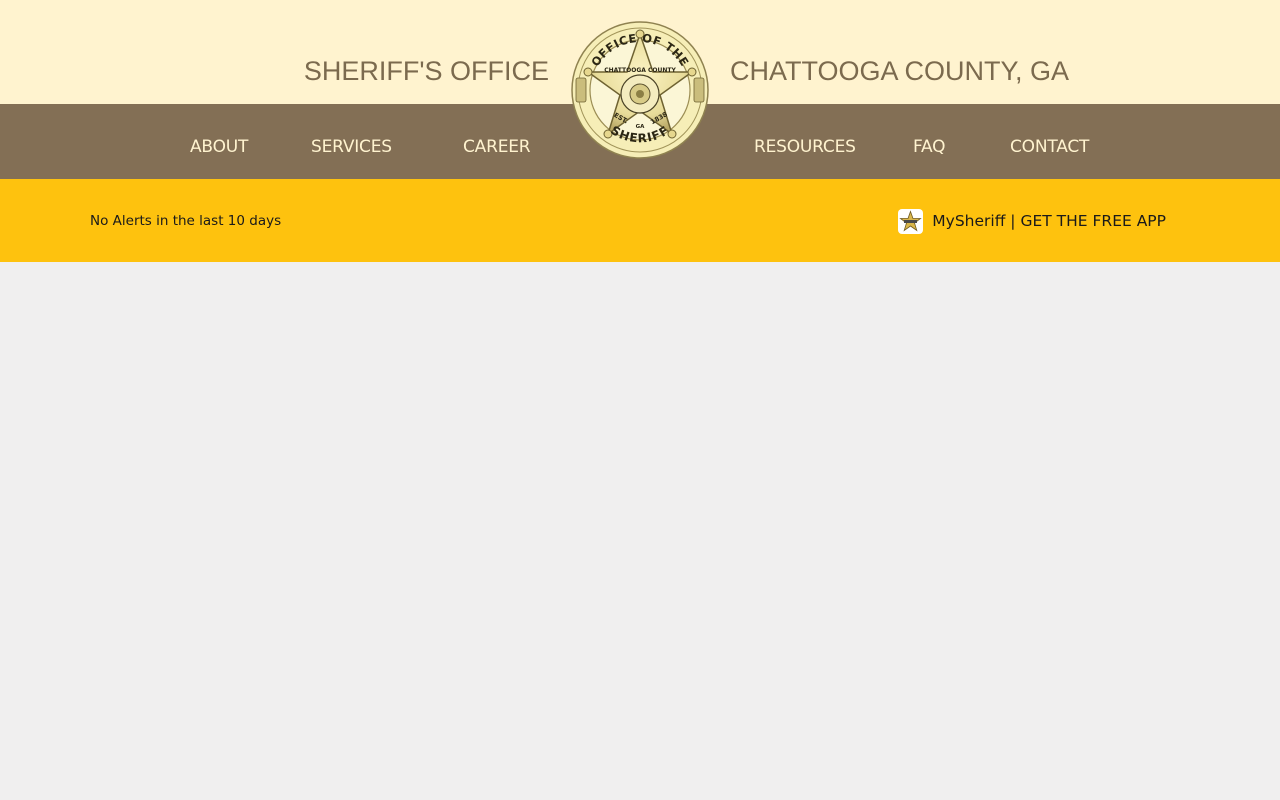 The height and width of the screenshot is (800, 1280). Describe the element at coordinates (497, 147) in the screenshot. I see `nav-item-career: CAREER` at that location.